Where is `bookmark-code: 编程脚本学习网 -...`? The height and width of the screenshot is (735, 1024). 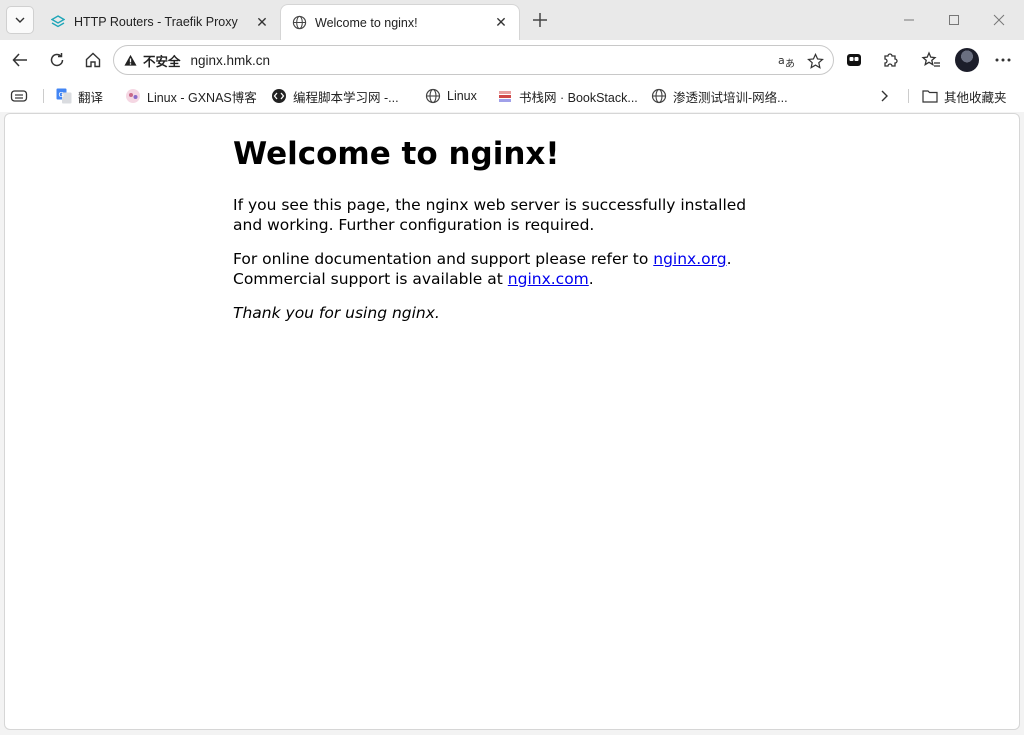
bookmark-code: 编程脚本学习网 -... is located at coordinates (335, 96).